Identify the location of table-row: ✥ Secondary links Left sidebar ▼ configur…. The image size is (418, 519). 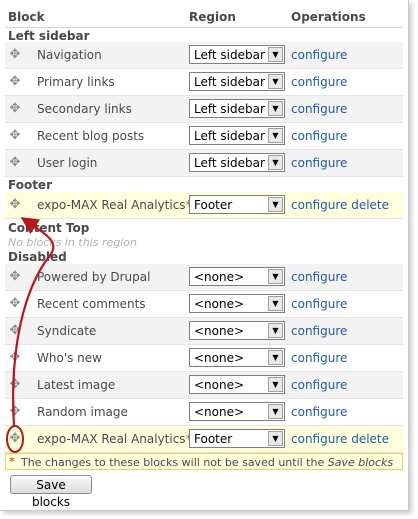
(204, 109).